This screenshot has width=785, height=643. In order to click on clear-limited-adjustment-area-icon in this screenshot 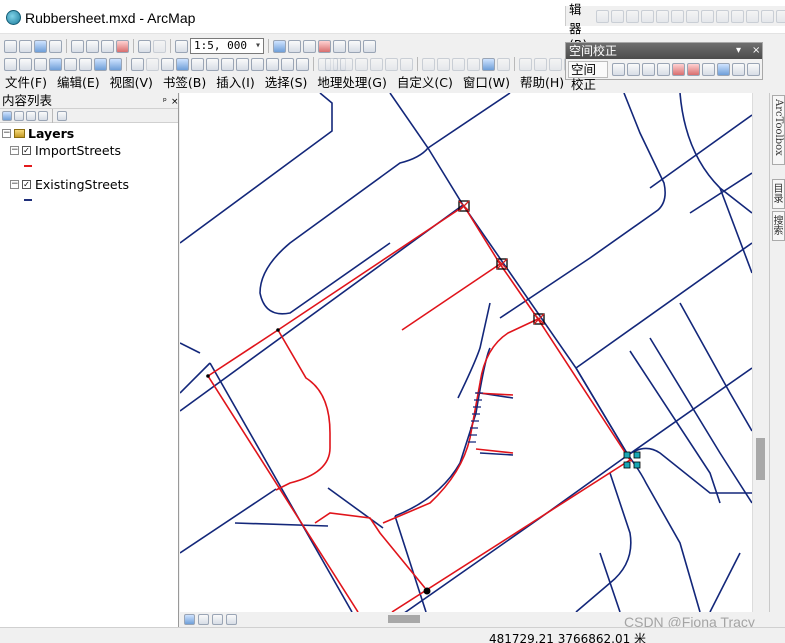, I will do `click(708, 69)`.